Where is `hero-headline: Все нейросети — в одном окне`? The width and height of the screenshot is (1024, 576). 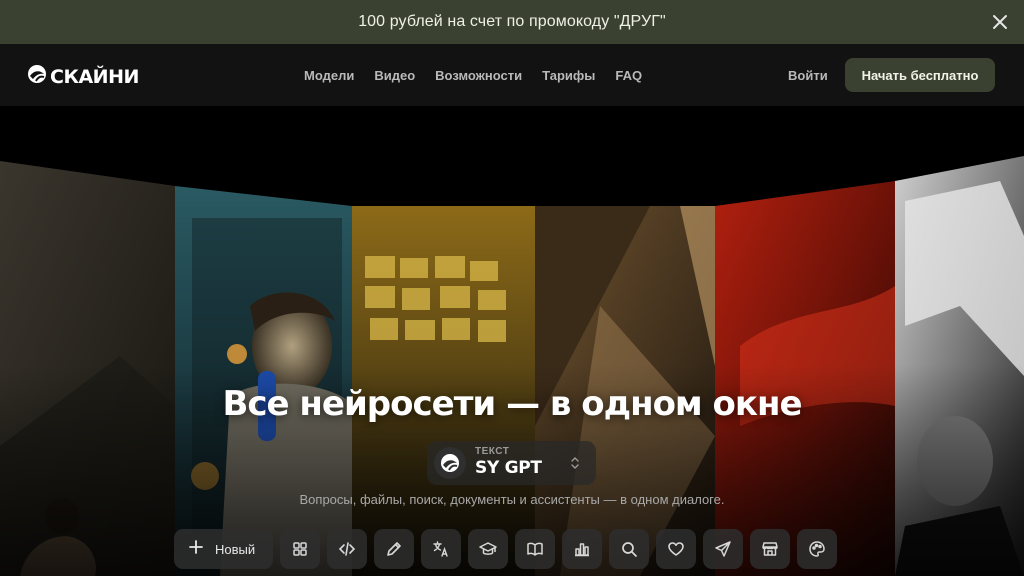
hero-headline: Все нейросети — в одном окне is located at coordinates (512, 404).